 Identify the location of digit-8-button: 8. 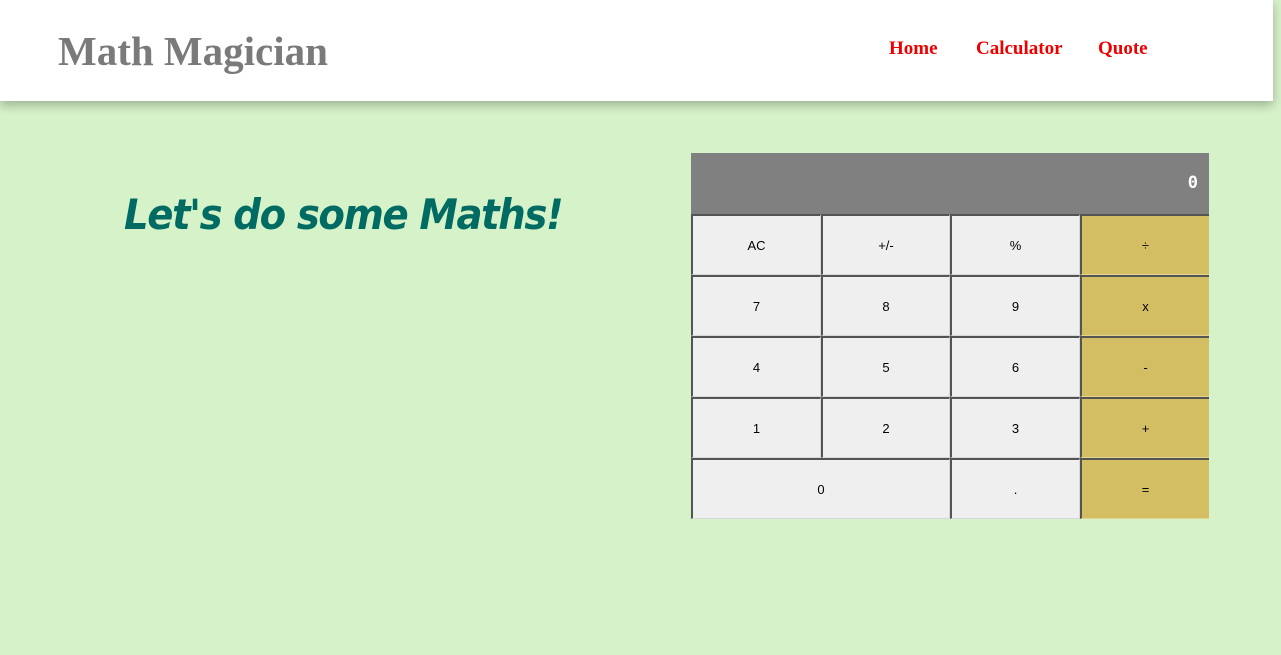
(885, 305).